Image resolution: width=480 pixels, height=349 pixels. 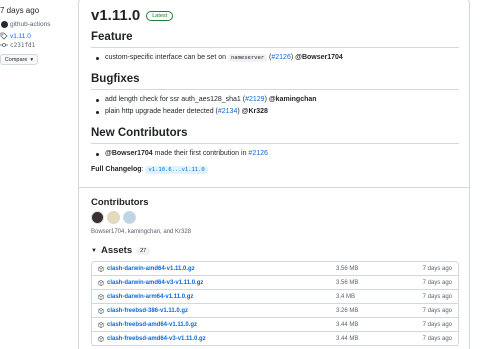 What do you see at coordinates (16, 59) in the screenshot?
I see `compare-label: Compare` at bounding box center [16, 59].